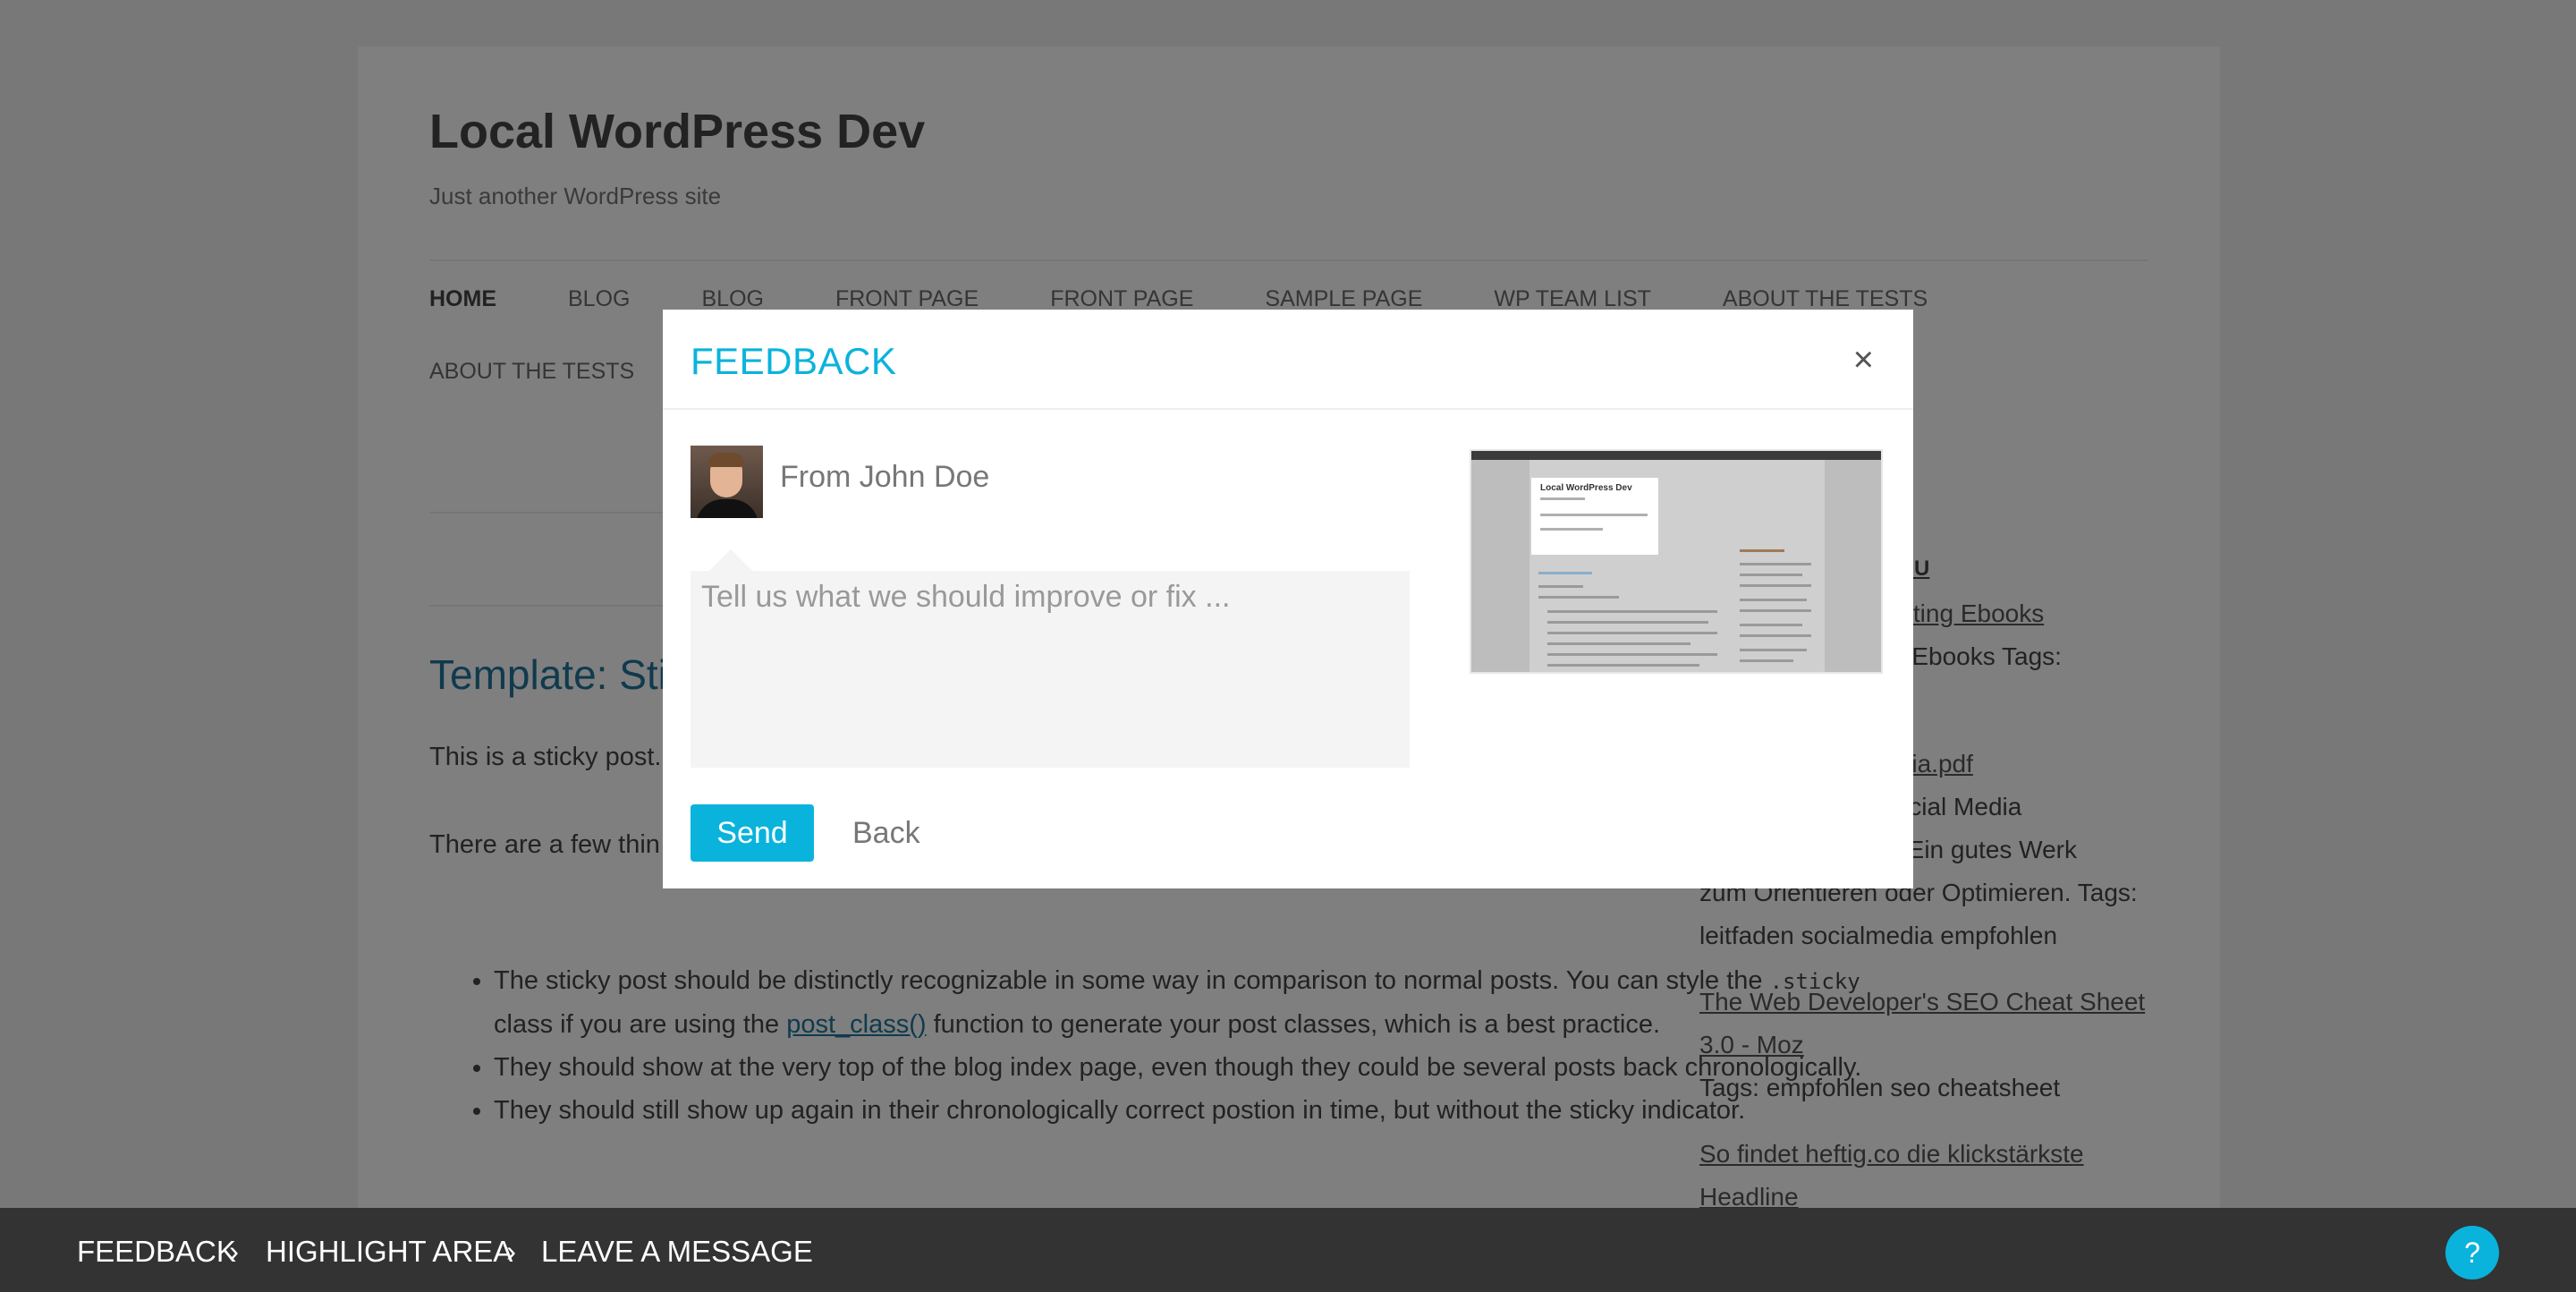 Image resolution: width=2576 pixels, height=1292 pixels. Describe the element at coordinates (156, 1252) in the screenshot. I see `step-feedback: FEEDBACK` at that location.